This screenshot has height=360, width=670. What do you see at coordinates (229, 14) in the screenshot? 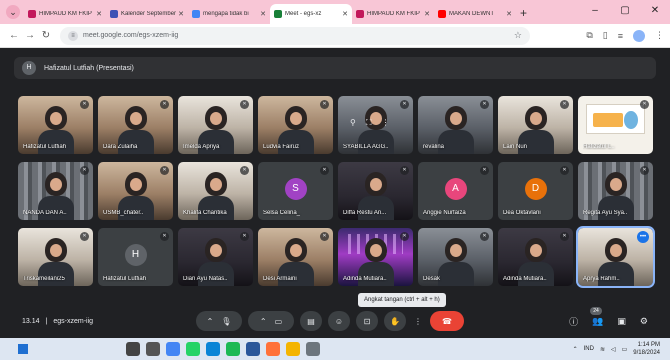
I see `browser-tab: mengapa tidak bi ✕` at bounding box center [229, 14].